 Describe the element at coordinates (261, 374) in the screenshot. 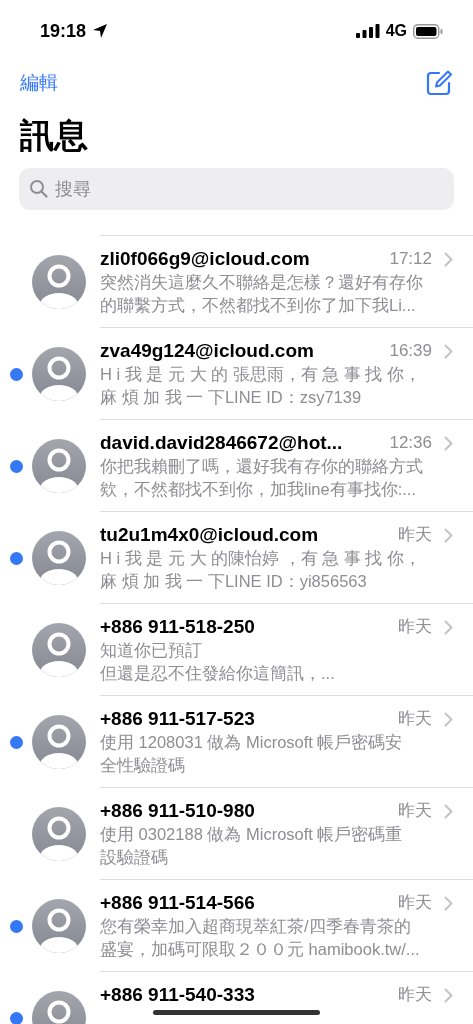

I see `message-preview: H i 我 是 元 大 的 張思雨，有 急 事 找 你，` at that location.